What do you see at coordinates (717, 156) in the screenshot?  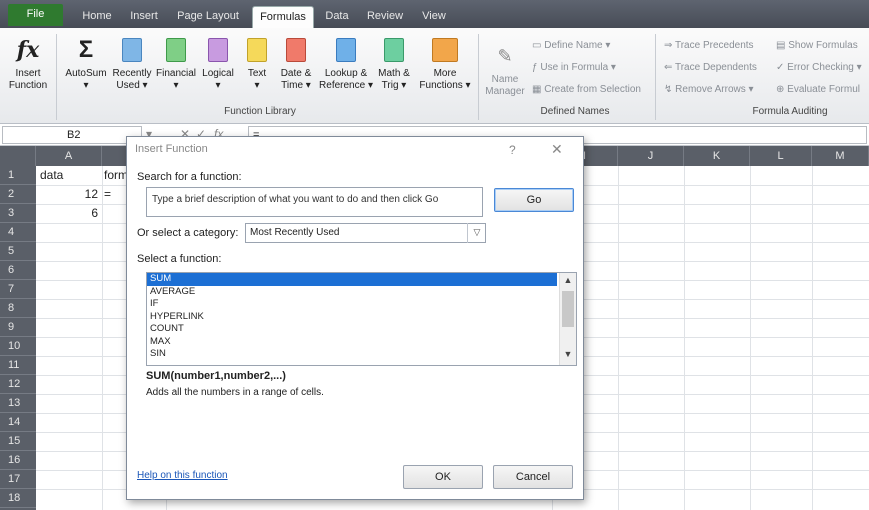 I see `column-header-k: K` at bounding box center [717, 156].